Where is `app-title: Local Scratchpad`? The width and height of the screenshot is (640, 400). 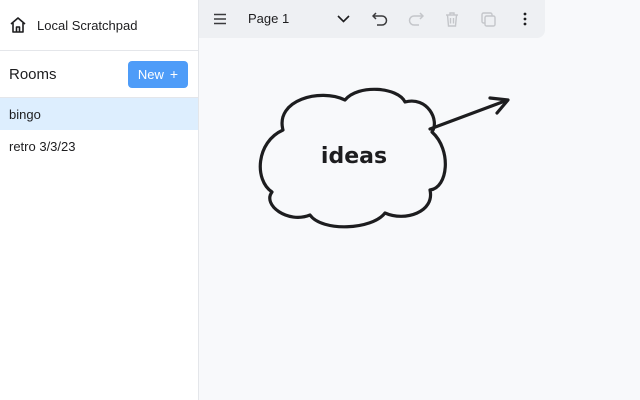
app-title: Local Scratchpad is located at coordinates (87, 25).